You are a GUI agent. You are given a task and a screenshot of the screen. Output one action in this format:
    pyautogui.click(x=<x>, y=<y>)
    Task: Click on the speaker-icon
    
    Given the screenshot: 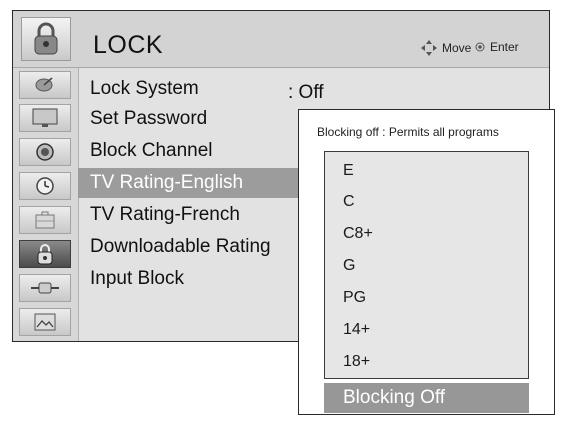 What is the action you would take?
    pyautogui.click(x=45, y=152)
    